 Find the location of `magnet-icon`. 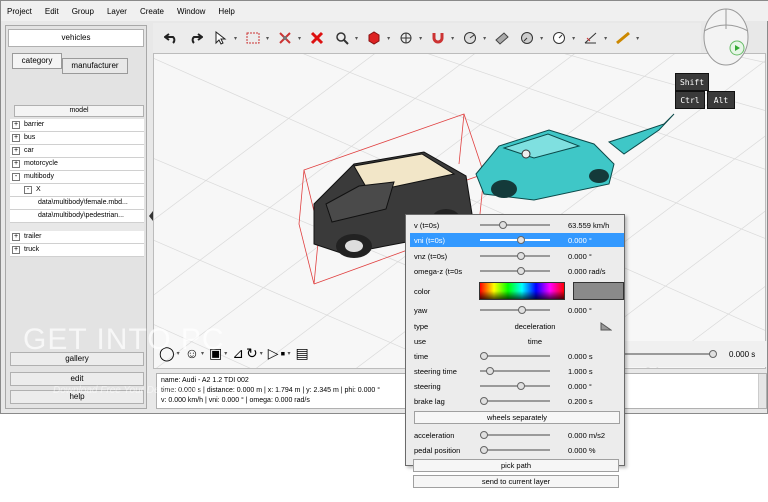

magnet-icon is located at coordinates (438, 38).